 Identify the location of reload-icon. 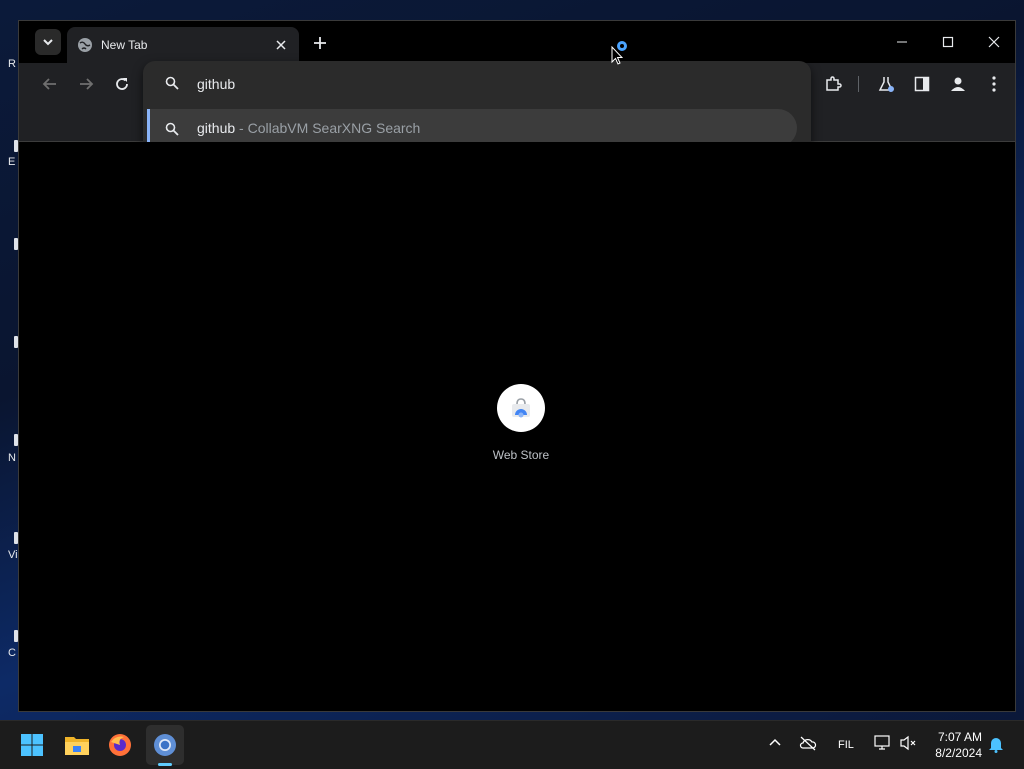
(122, 84).